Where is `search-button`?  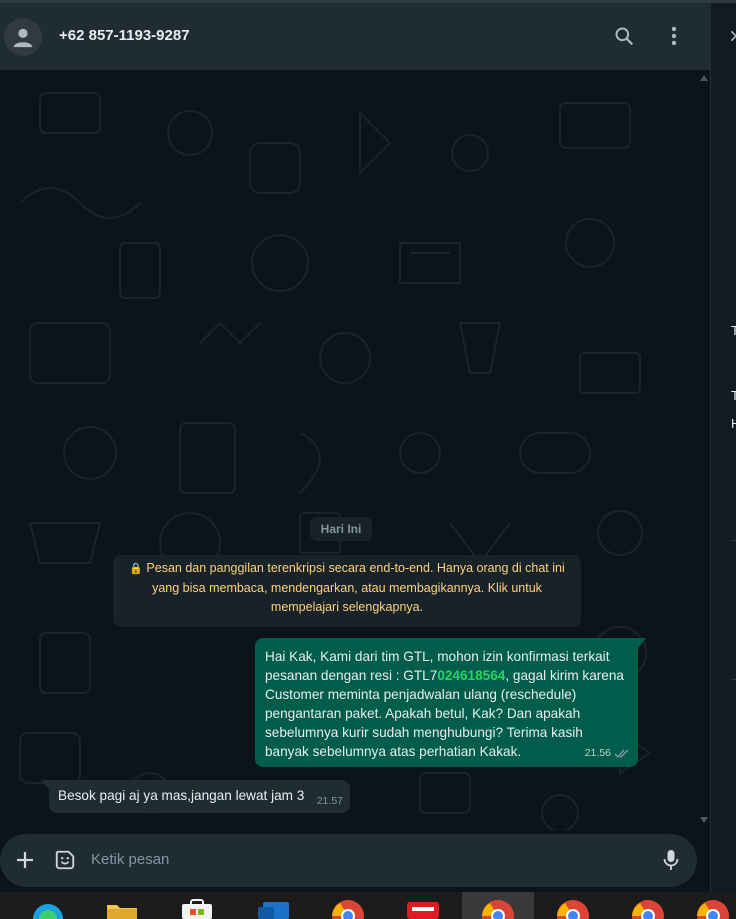
search-button is located at coordinates (624, 36).